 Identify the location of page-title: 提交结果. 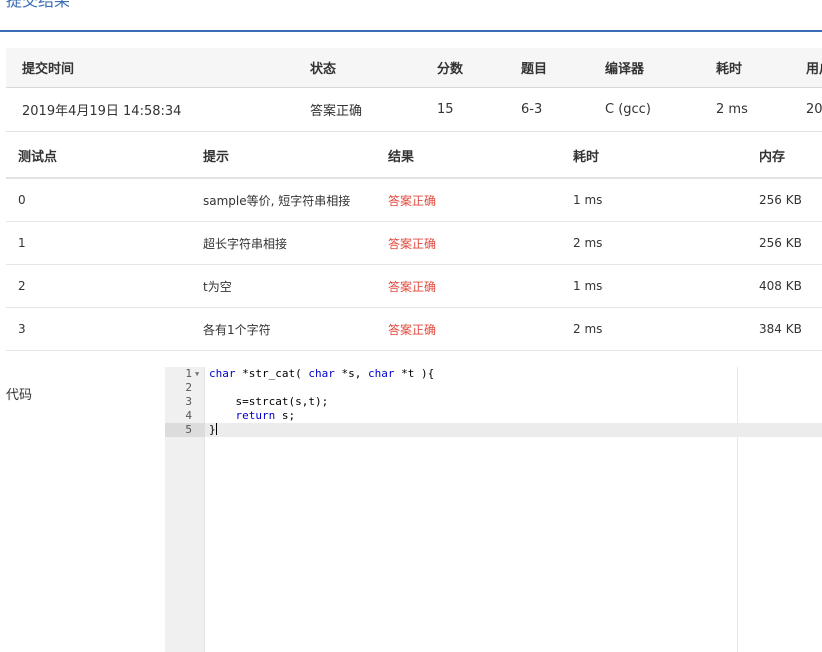
(38, 5).